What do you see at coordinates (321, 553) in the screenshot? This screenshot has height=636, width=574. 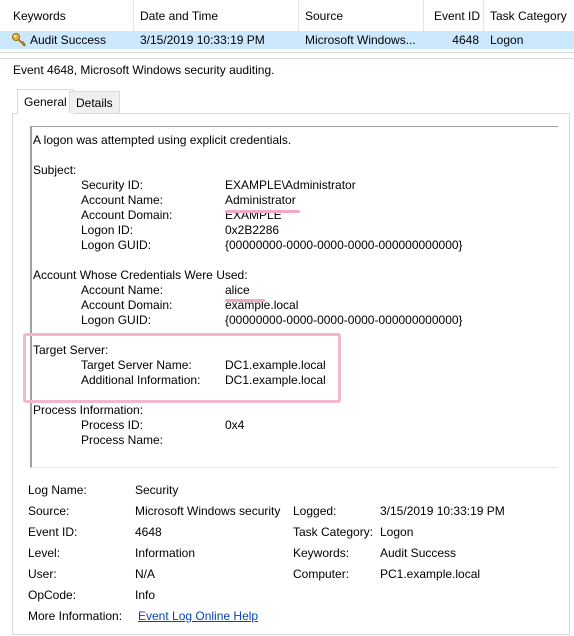 I see `keywords-label: Keywords:` at bounding box center [321, 553].